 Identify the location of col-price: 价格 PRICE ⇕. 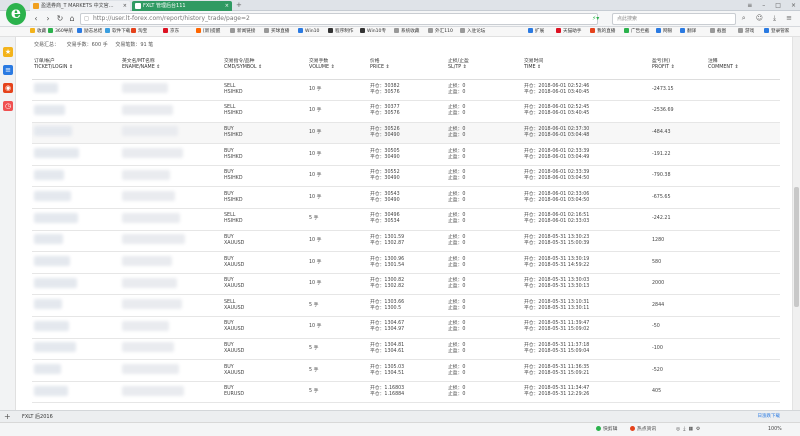
(407, 68).